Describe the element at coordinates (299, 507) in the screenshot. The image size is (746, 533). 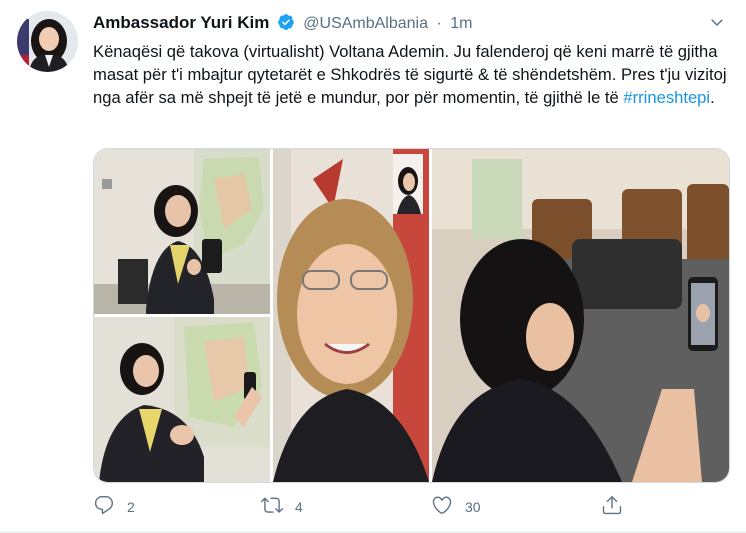
I see `retweet-count: 4` at that location.